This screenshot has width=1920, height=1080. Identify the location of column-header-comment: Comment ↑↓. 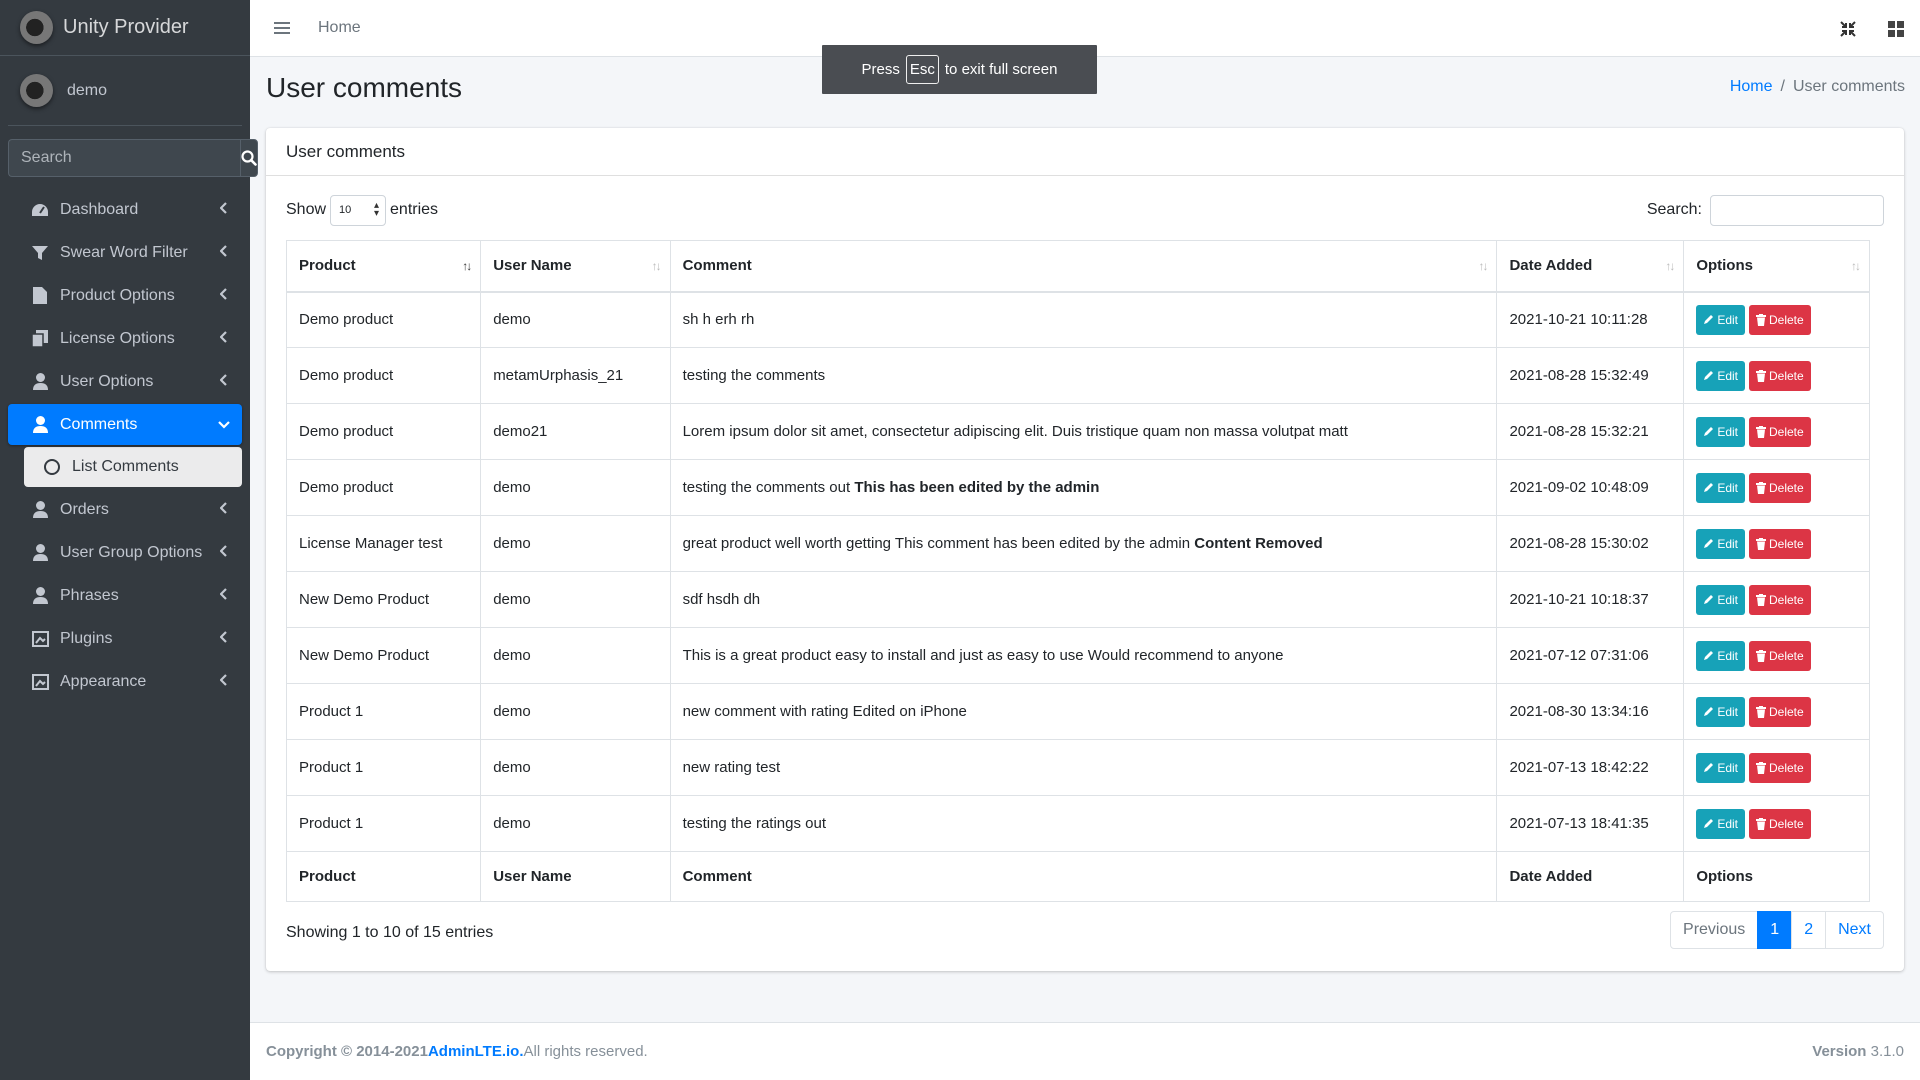
(1083, 266).